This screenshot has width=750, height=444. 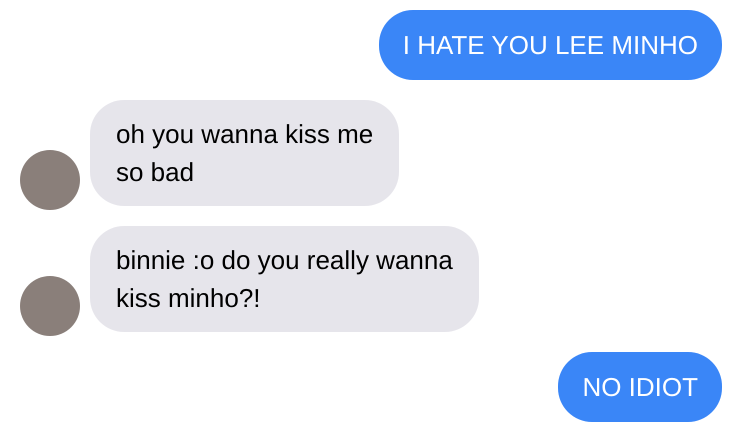 I want to click on message-bubble: I HATE YOU LEE MINHO, so click(x=550, y=45).